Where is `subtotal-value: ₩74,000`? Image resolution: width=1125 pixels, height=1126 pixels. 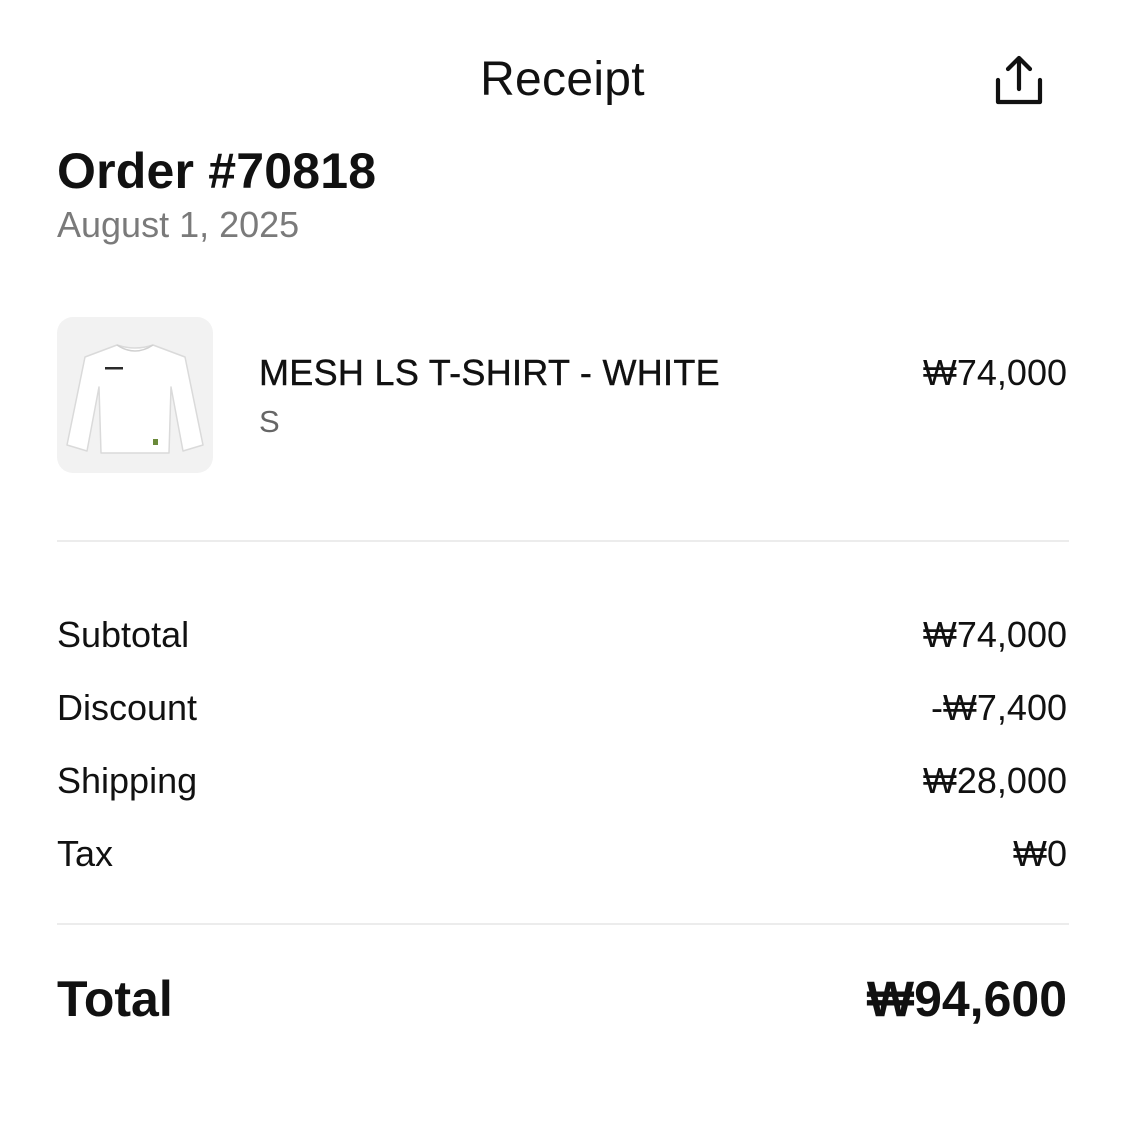
subtotal-value: ₩74,000 is located at coordinates (994, 634).